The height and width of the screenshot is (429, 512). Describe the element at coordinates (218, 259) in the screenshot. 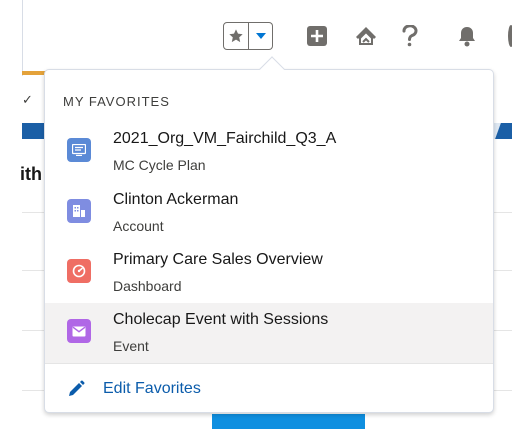

I see `favorite-name: Primary Care Sales Overview` at that location.